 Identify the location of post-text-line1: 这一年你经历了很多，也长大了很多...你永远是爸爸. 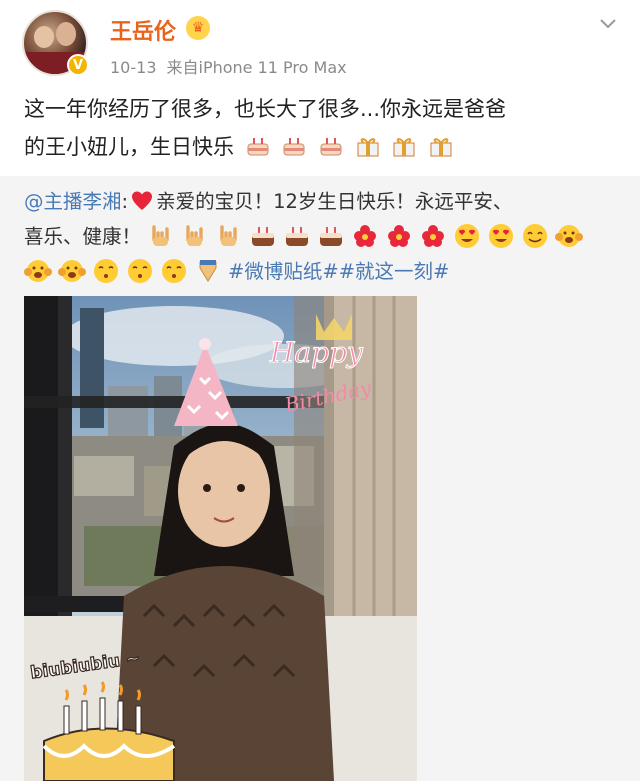
(265, 109).